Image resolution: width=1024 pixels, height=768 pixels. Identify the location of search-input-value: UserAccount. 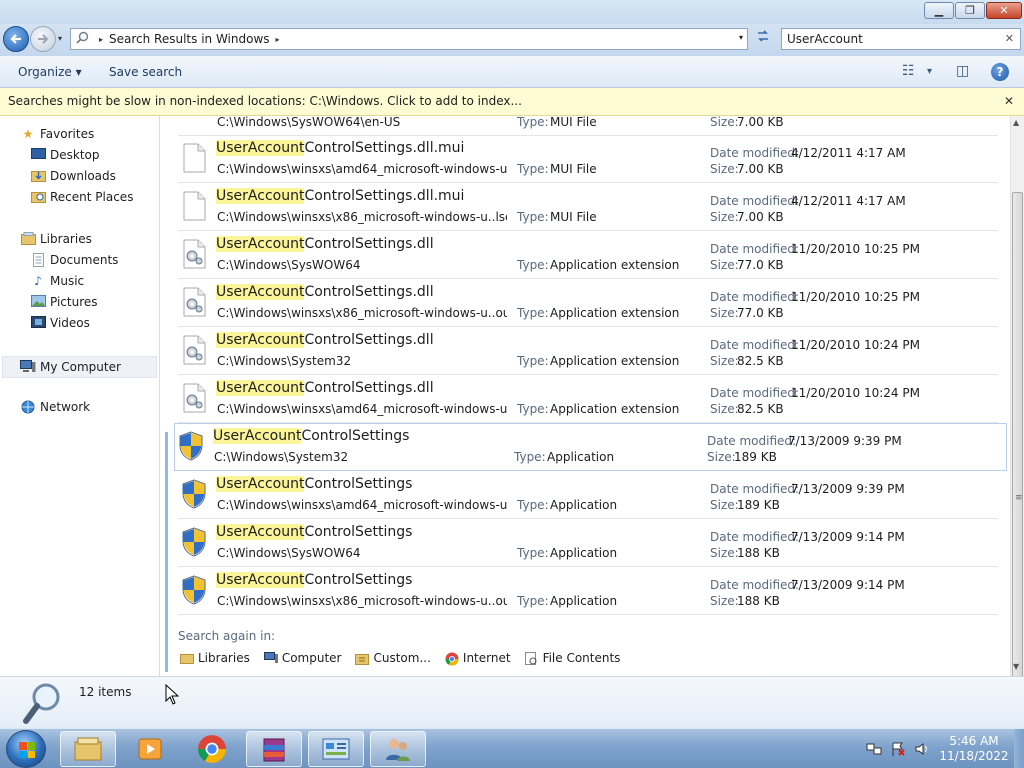
(825, 39).